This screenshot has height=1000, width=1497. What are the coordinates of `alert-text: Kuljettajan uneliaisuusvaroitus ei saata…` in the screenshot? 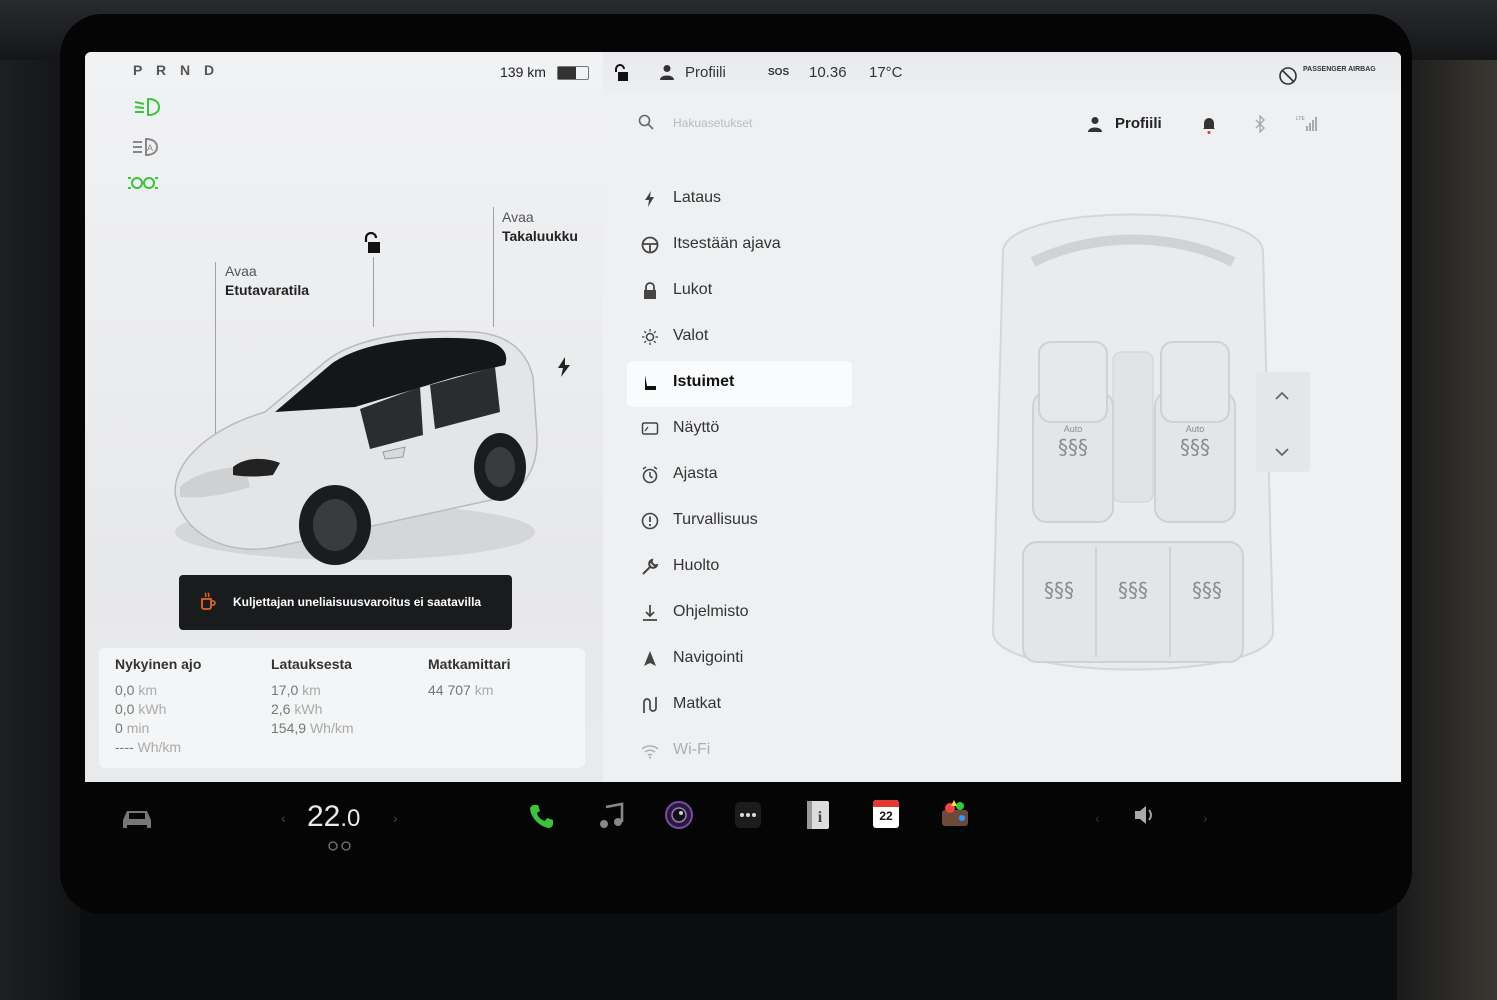 It's located at (357, 602).